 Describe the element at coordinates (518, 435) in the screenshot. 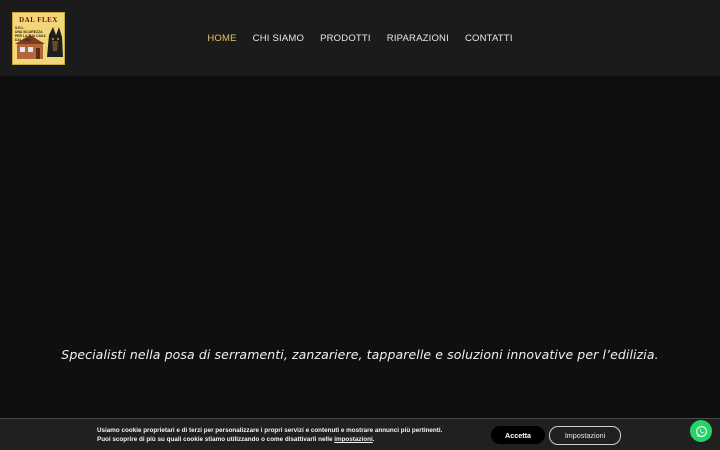

I see `accept-button: Accetta` at that location.